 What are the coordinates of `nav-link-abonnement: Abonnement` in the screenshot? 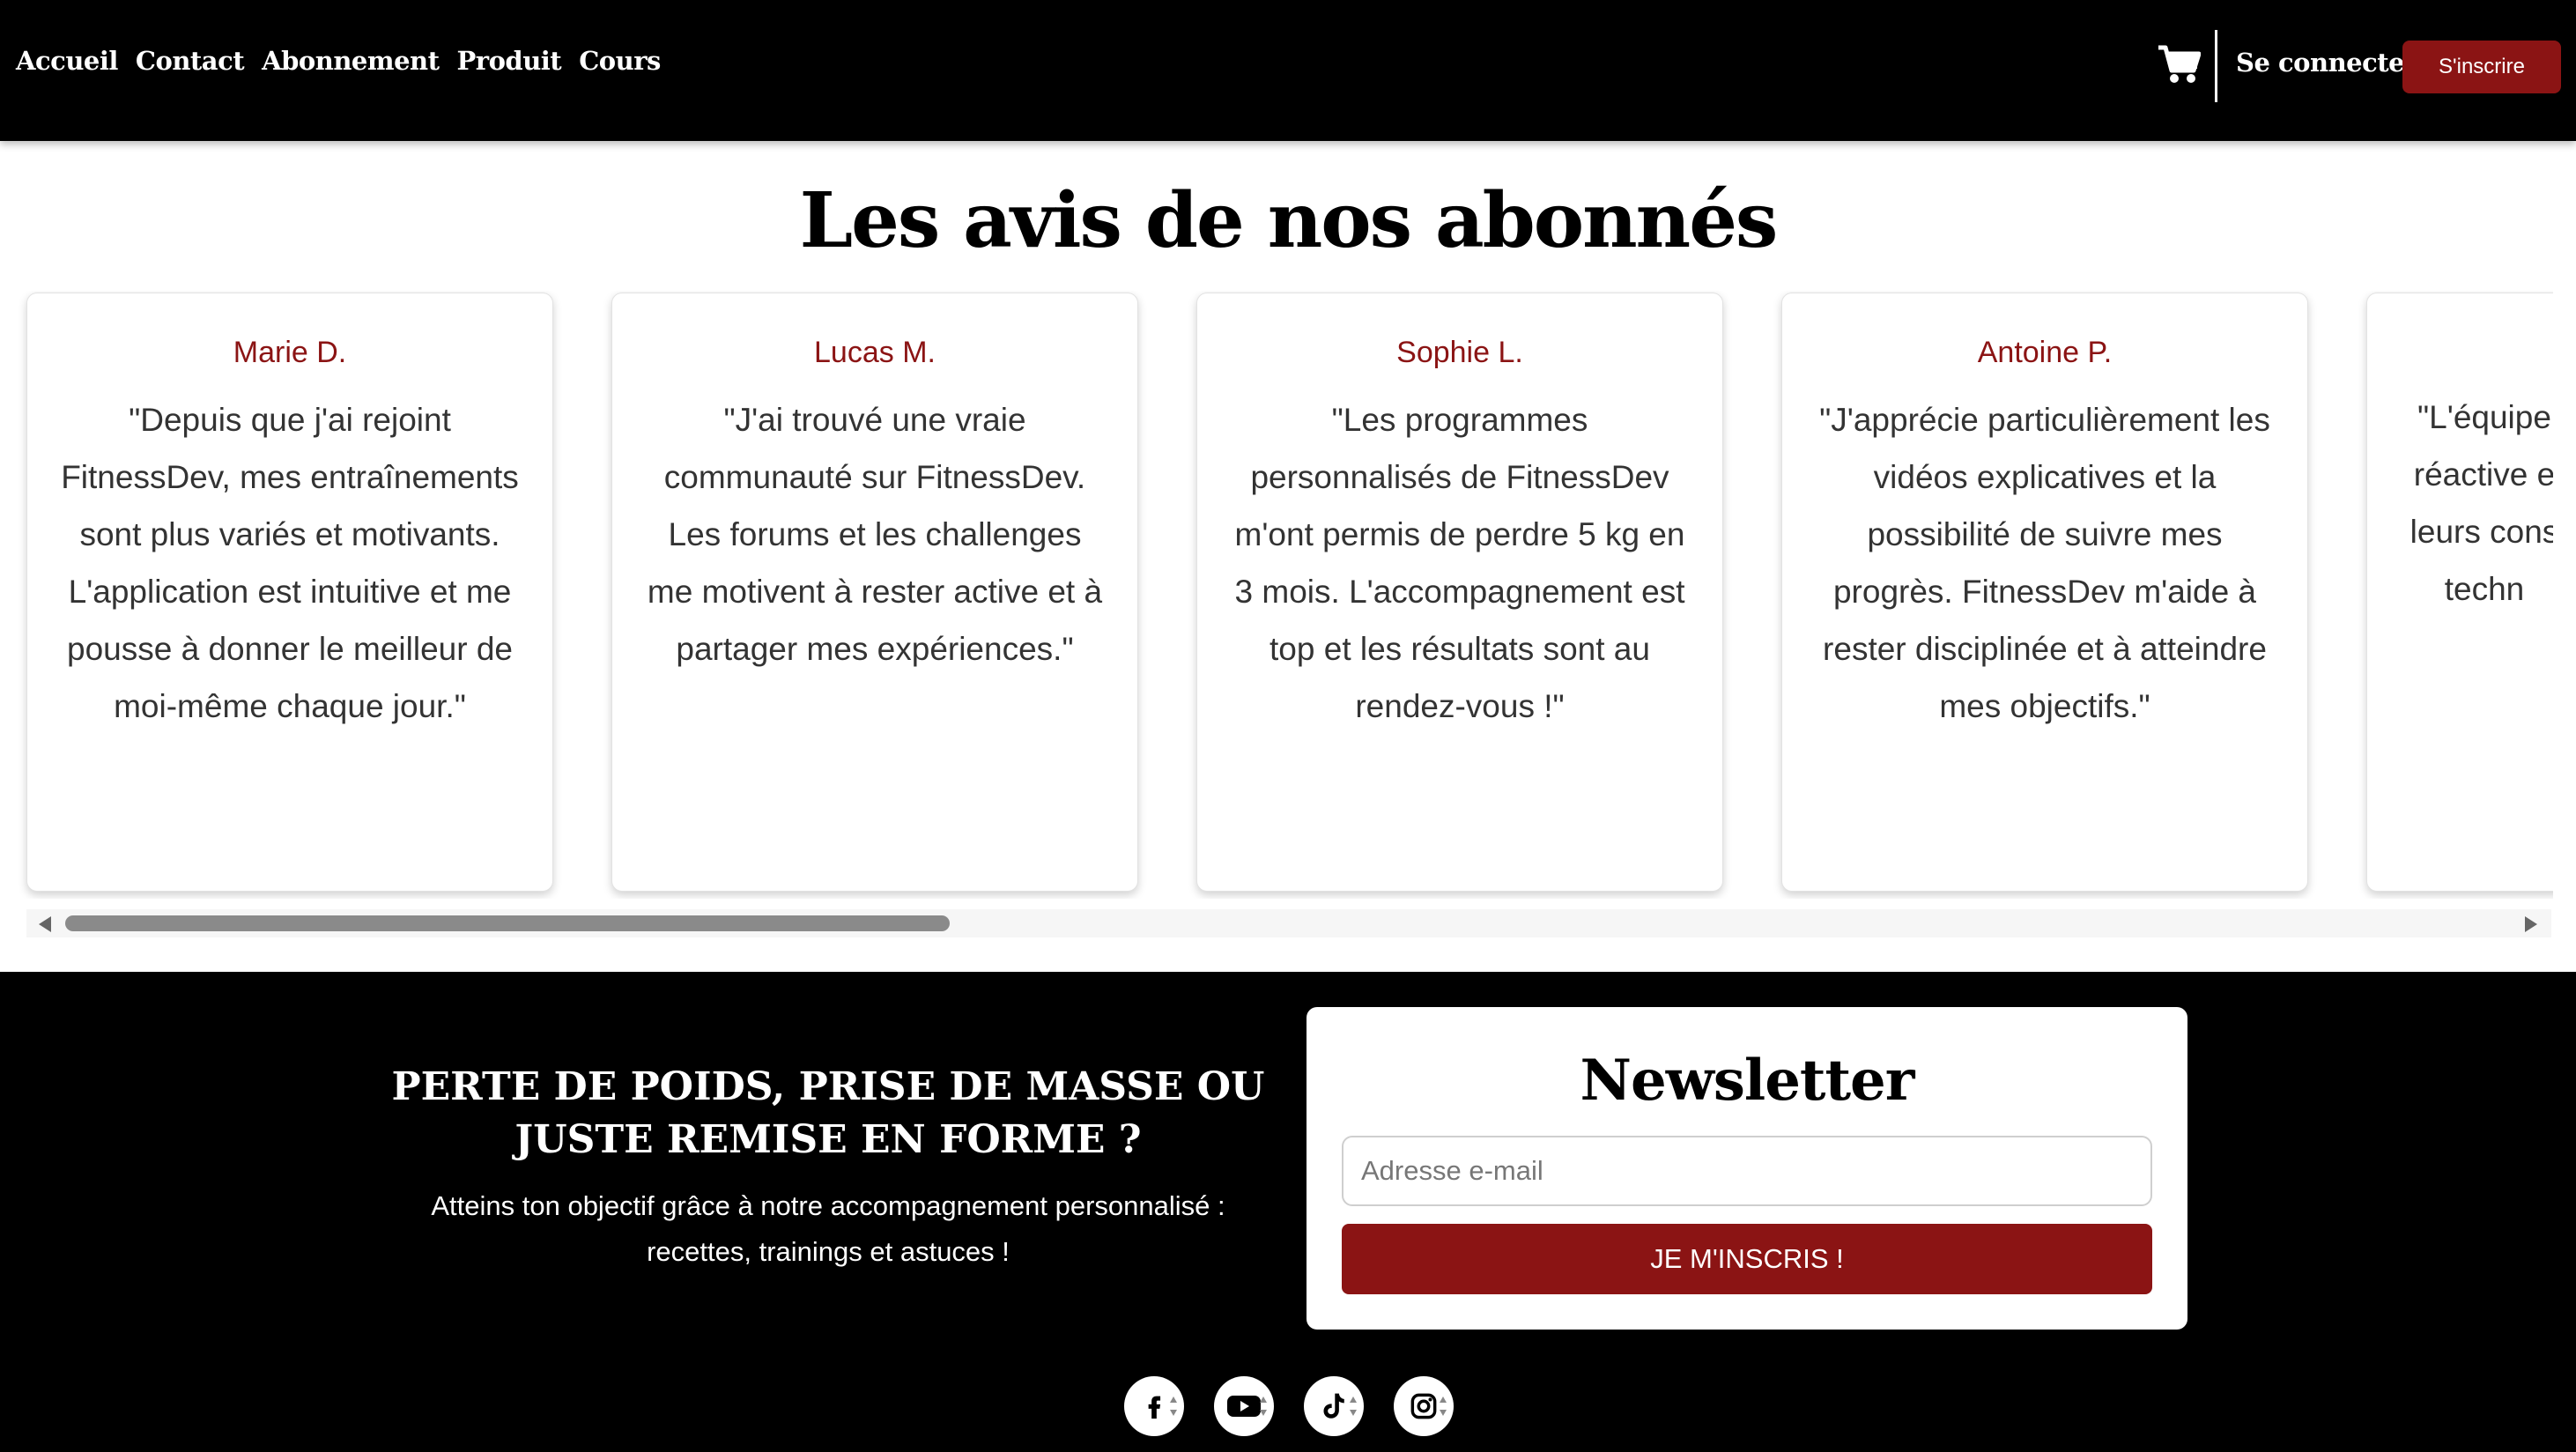 It's located at (351, 61).